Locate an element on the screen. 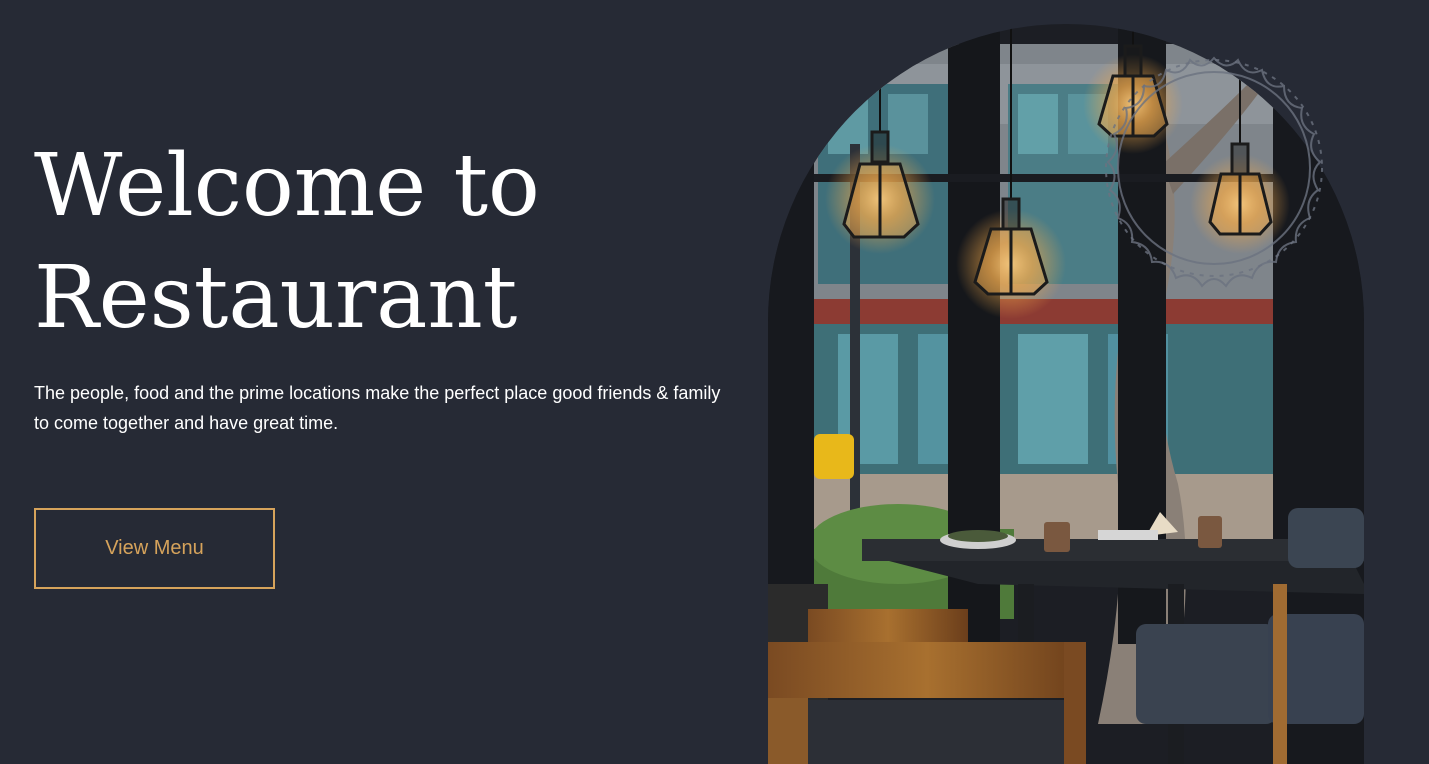 The image size is (1429, 764). hero-title-line-2: Restaurant is located at coordinates (276, 298).